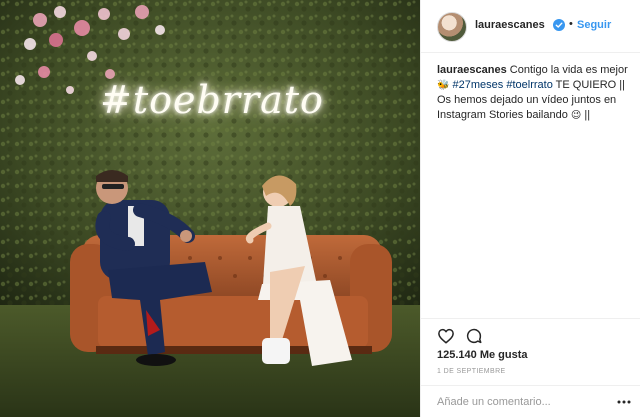  I want to click on post-date: 1 DE SEPTIEMBRE, so click(471, 371).